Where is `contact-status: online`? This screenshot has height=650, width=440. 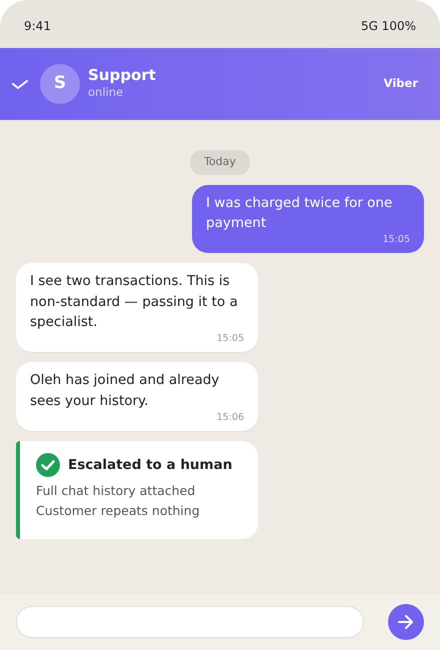
contact-status: online is located at coordinates (106, 93).